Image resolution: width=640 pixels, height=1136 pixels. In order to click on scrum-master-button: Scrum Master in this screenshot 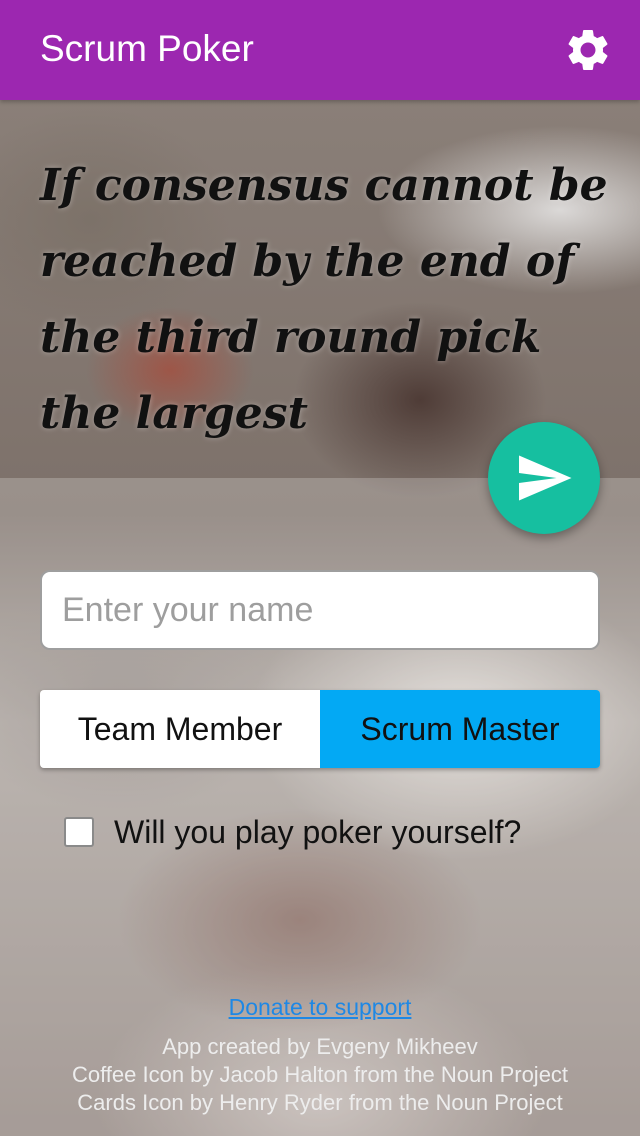, I will do `click(460, 729)`.